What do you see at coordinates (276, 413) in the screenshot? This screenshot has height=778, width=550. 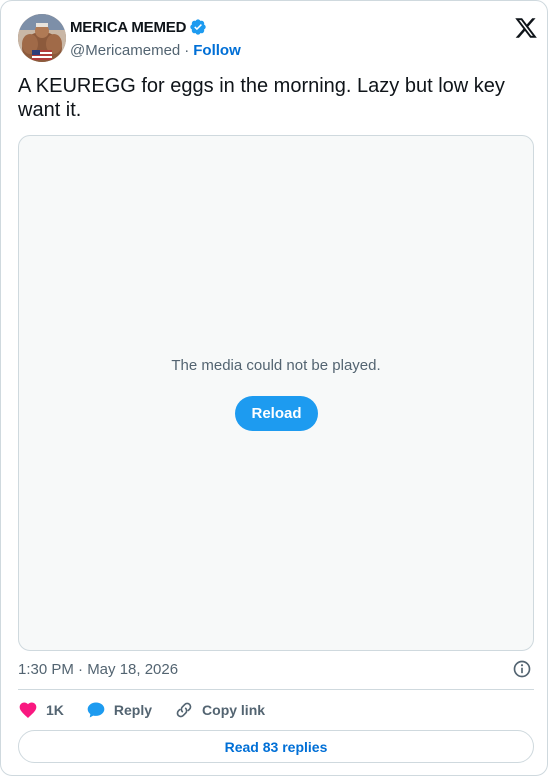 I see `reload-button: Reload` at bounding box center [276, 413].